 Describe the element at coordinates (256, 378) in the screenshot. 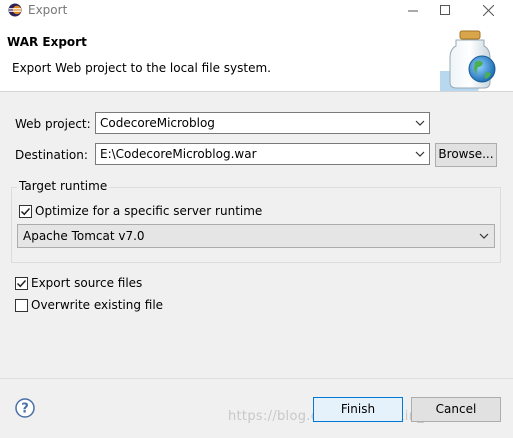

I see `footer-divider` at that location.